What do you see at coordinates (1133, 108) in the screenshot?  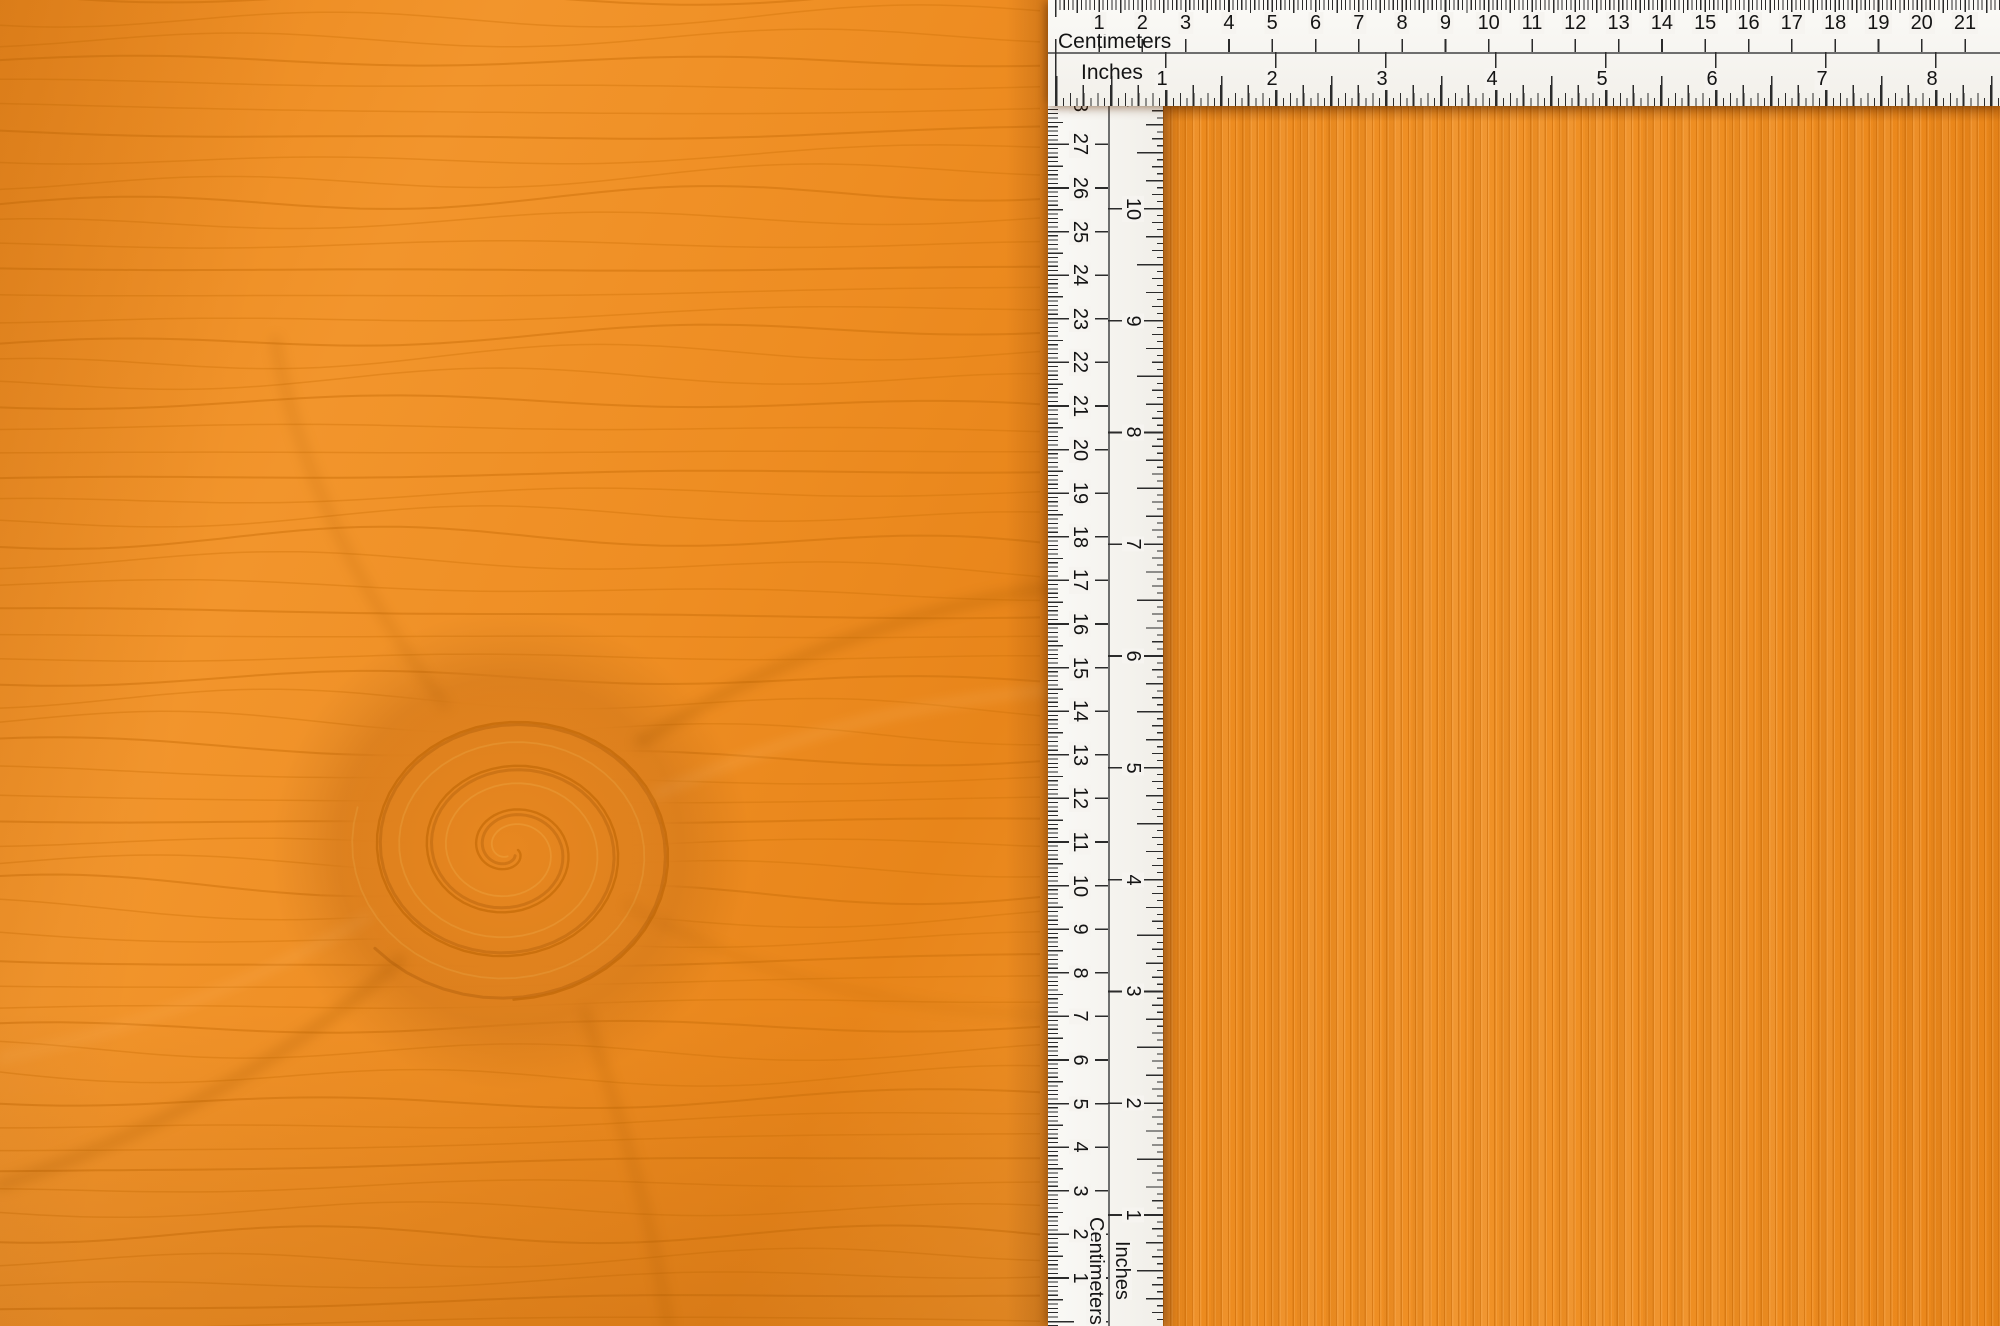 I see `left-inch-number: 11` at bounding box center [1133, 108].